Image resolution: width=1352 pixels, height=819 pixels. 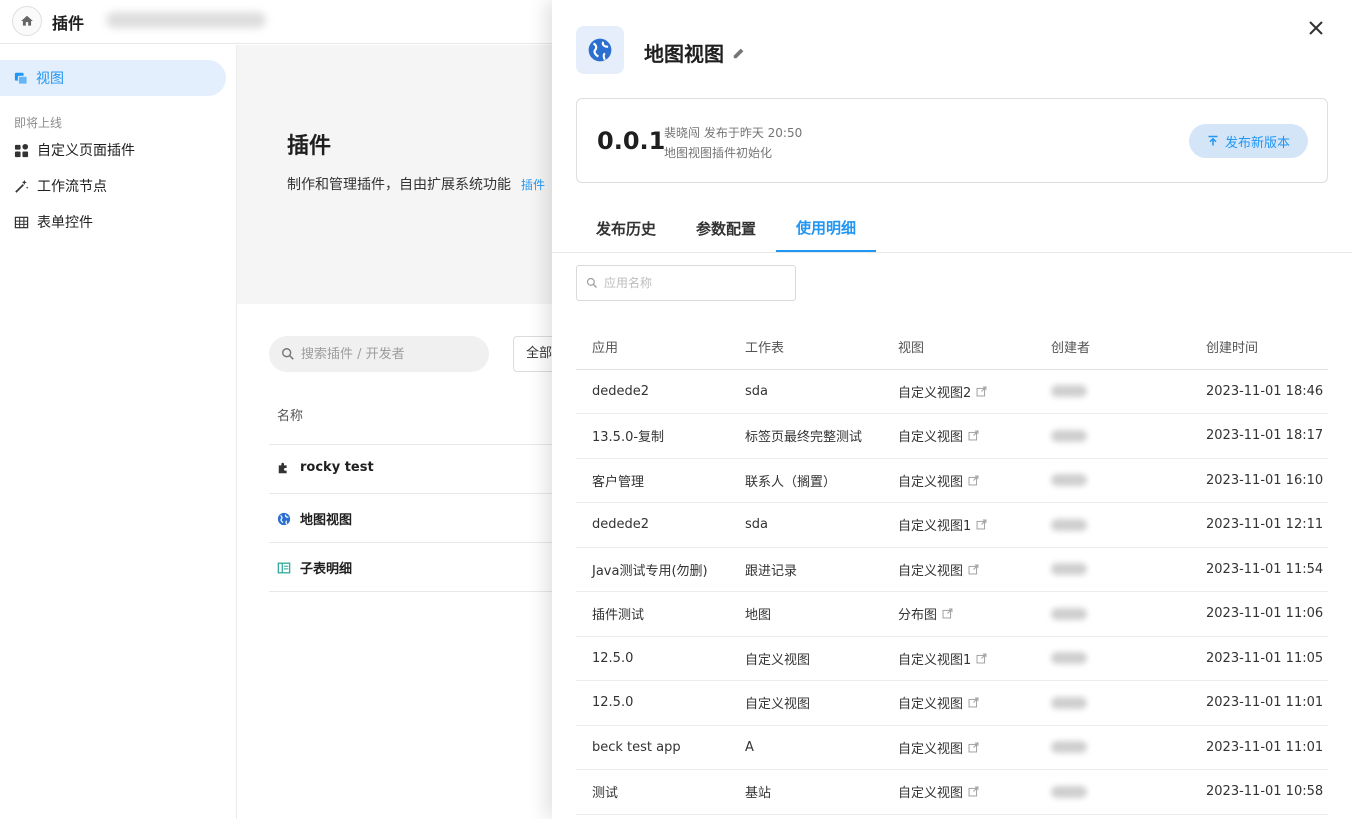 What do you see at coordinates (1259, 569) in the screenshot?
I see `cell-created-time: 2023-11-01 11:54` at bounding box center [1259, 569].